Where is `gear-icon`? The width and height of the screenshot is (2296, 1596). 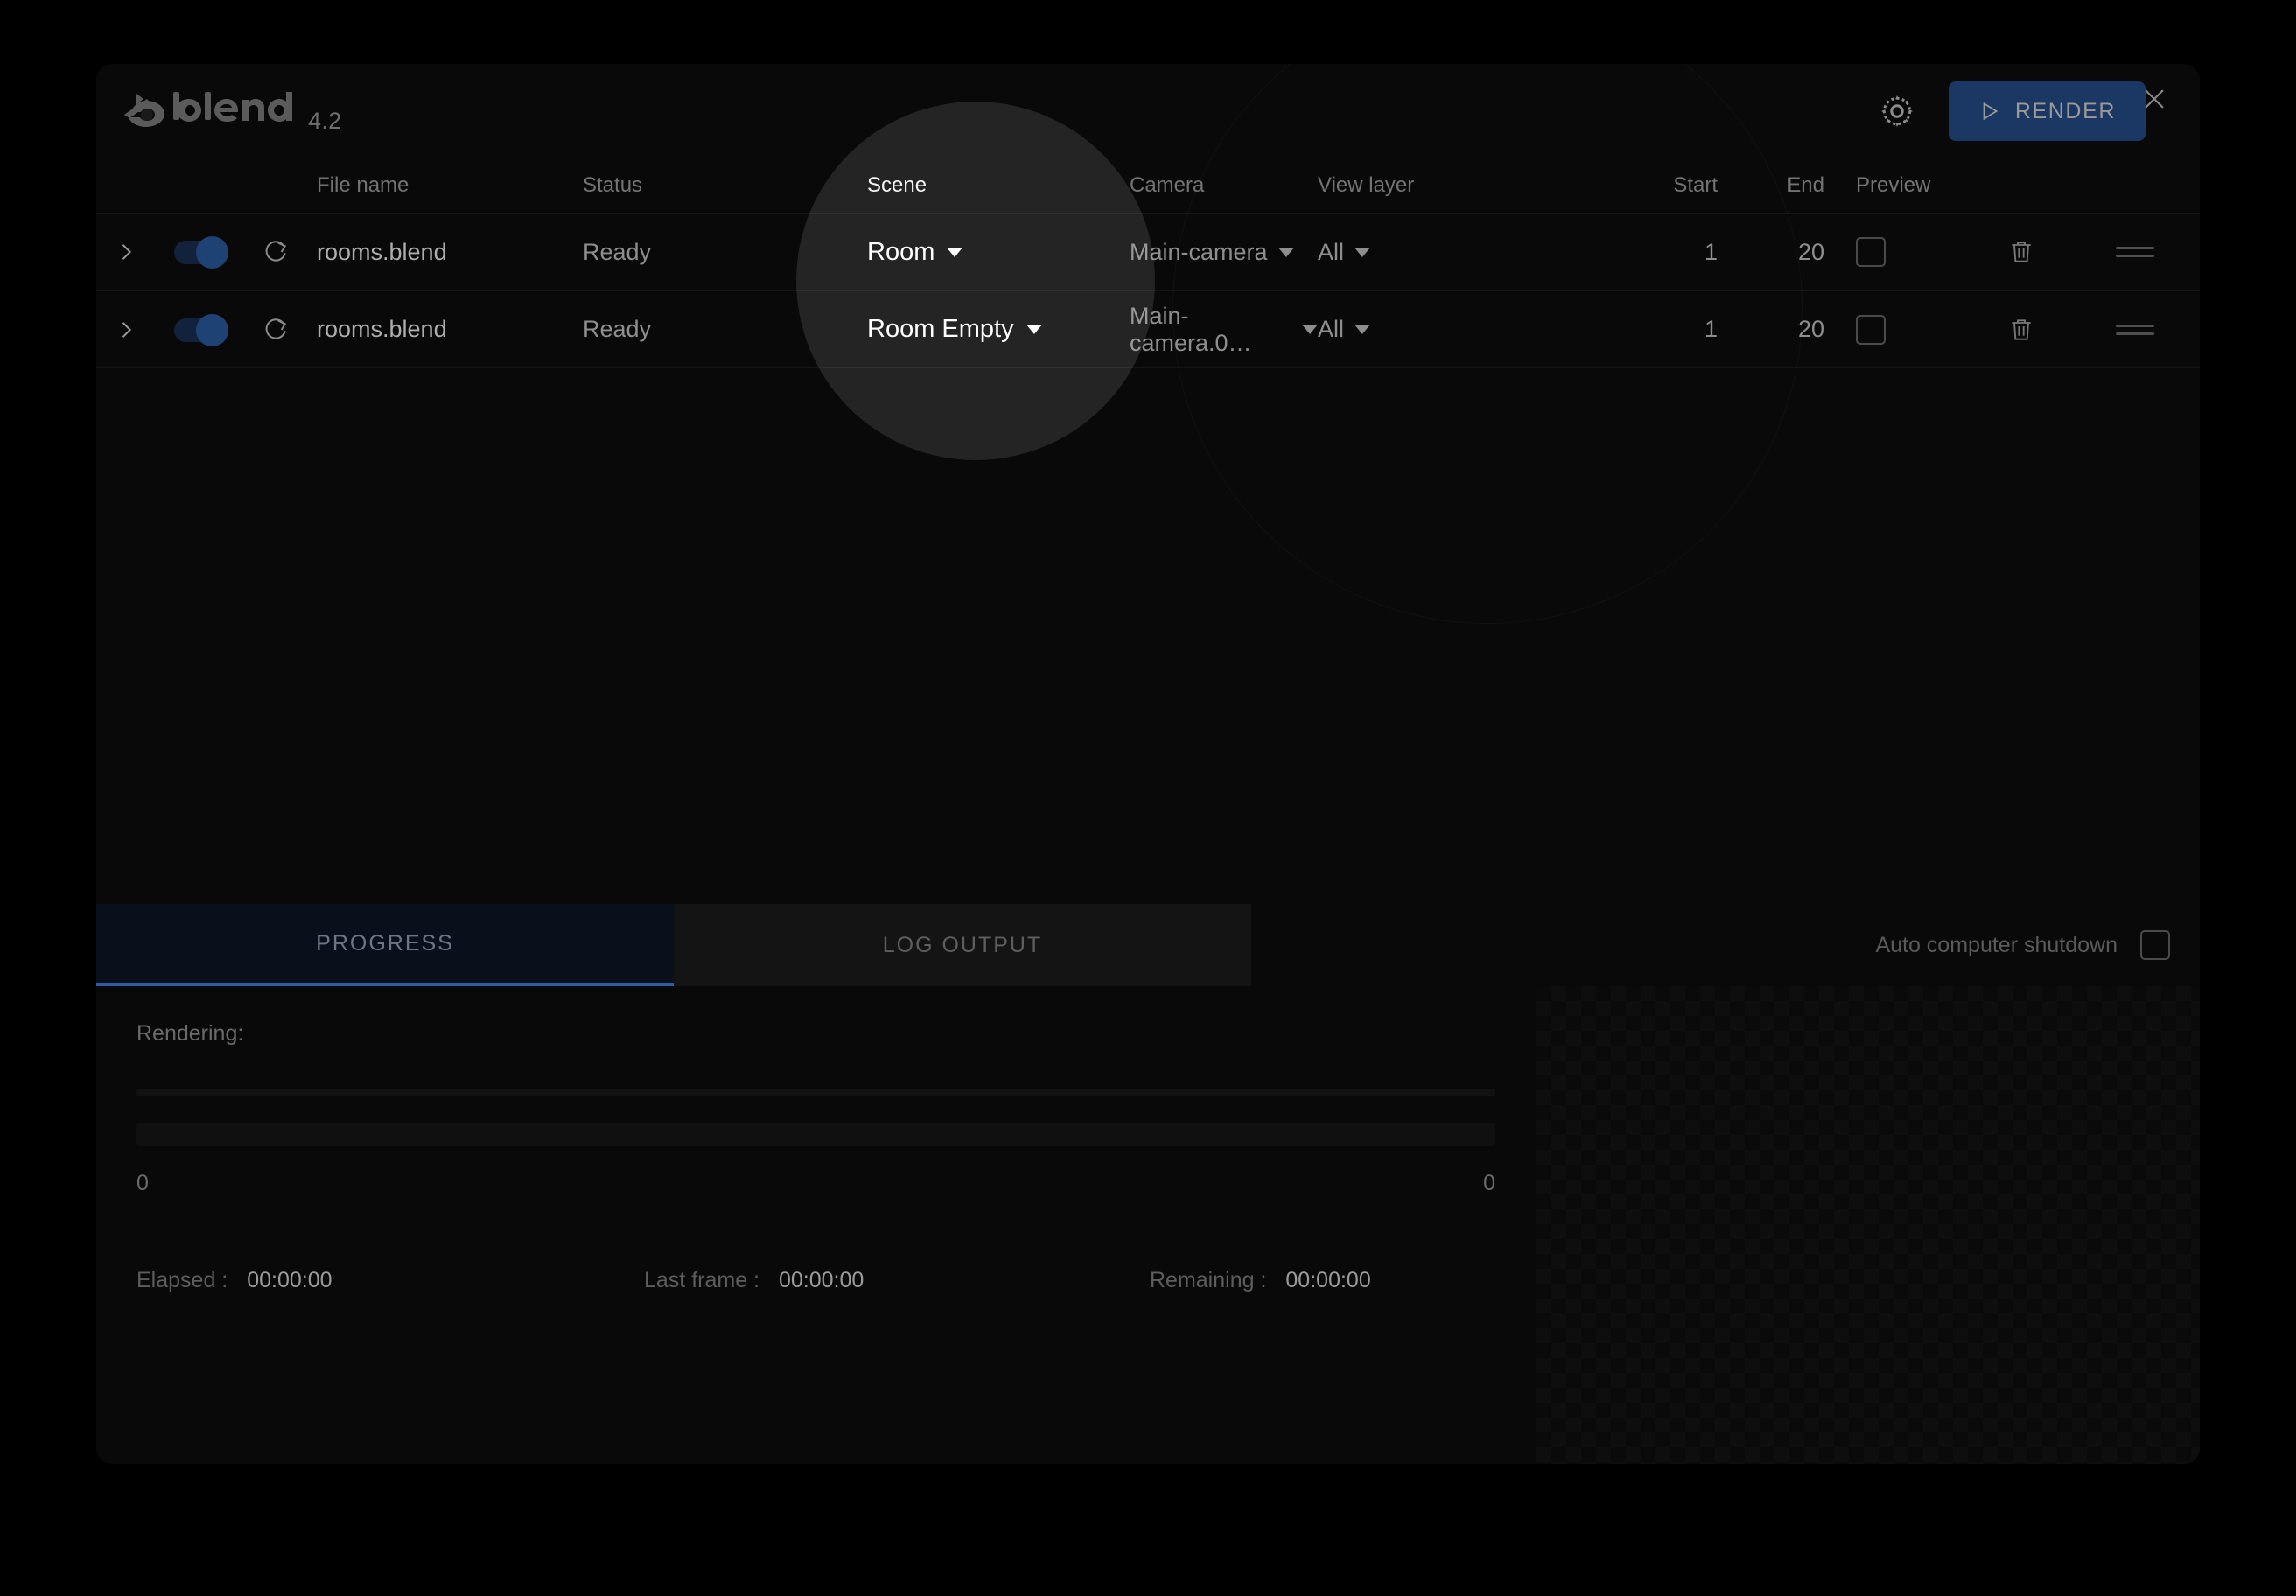
gear-icon is located at coordinates (1896, 111).